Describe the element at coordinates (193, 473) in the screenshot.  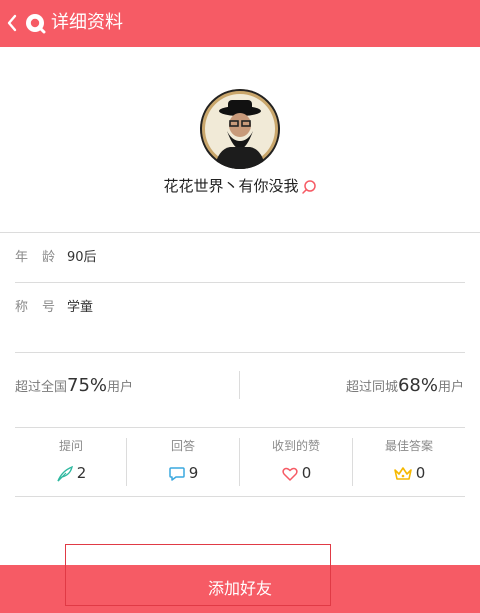
I see `stat-value: 9` at that location.